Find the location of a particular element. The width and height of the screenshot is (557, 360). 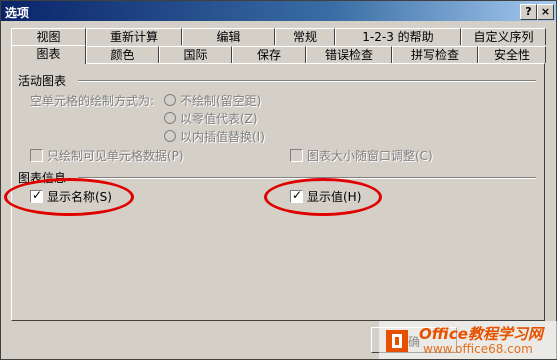

tab-recalc: 重新计算 is located at coordinates (134, 36).